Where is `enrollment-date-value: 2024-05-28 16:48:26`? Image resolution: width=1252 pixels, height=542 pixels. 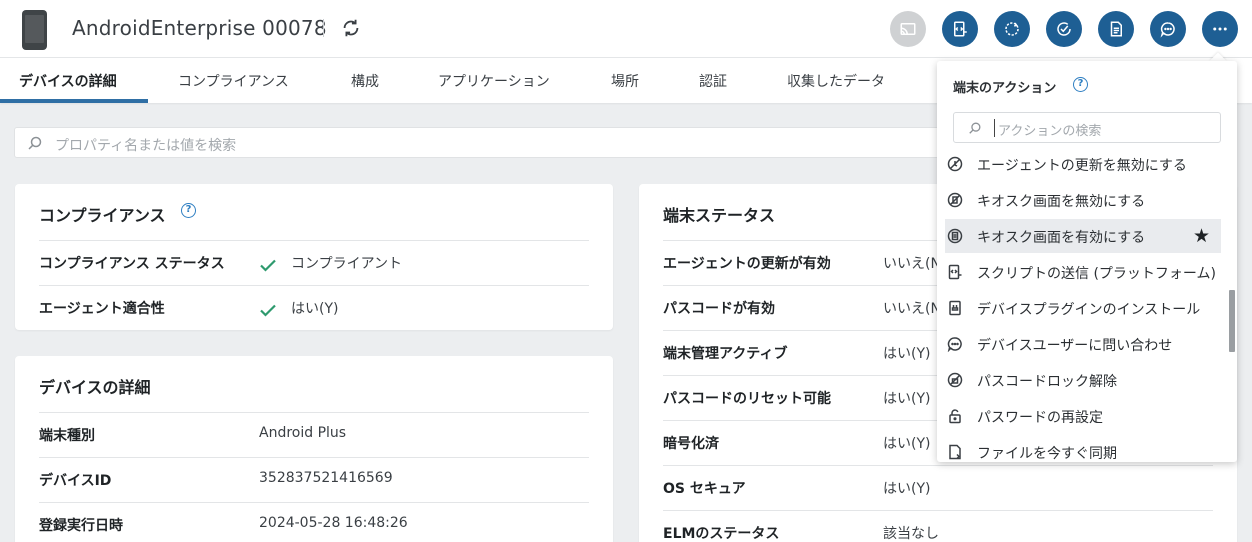 enrollment-date-value: 2024-05-28 16:48:26 is located at coordinates (333, 523).